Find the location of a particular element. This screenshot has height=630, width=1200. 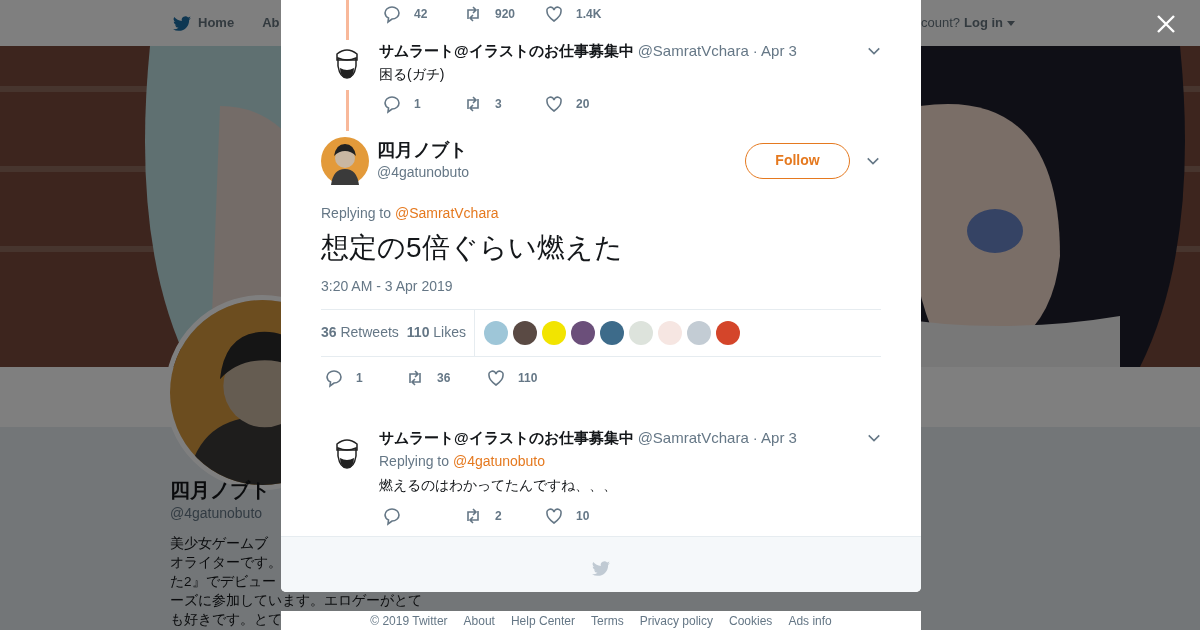

bird-icon is located at coordinates (601, 567).